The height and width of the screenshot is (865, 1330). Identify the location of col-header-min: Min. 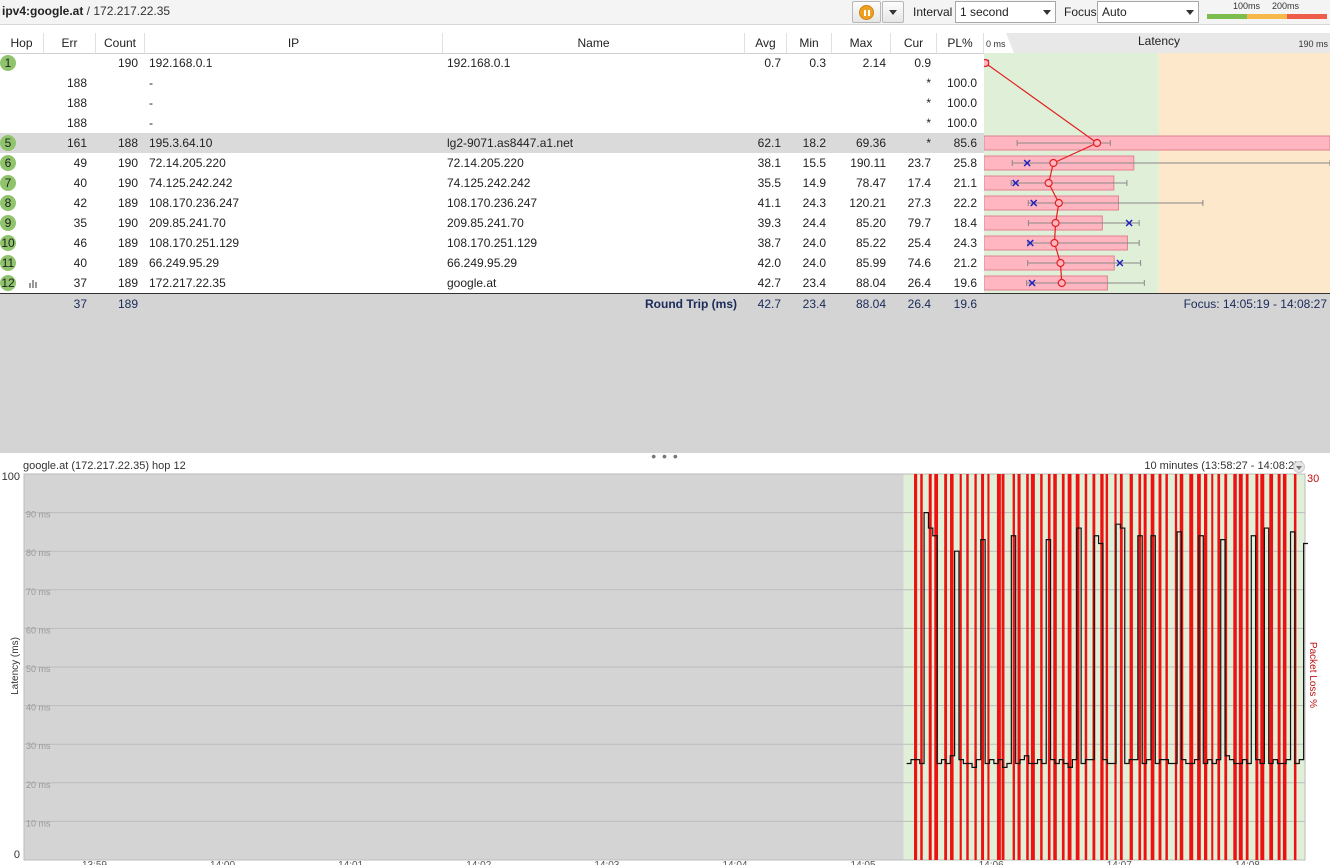
(809, 43).